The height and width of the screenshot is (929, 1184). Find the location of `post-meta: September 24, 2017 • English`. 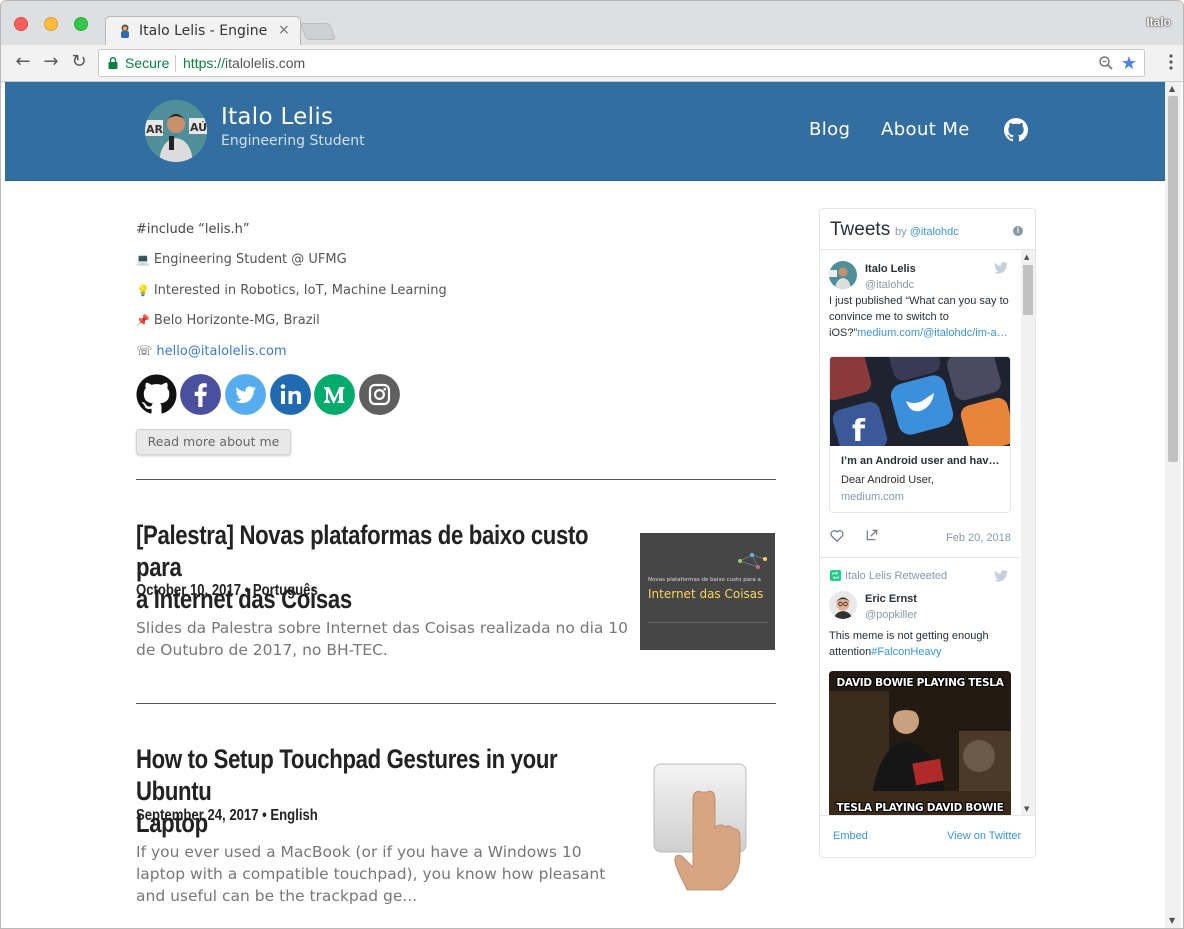

post-meta: September 24, 2017 • English is located at coordinates (227, 815).